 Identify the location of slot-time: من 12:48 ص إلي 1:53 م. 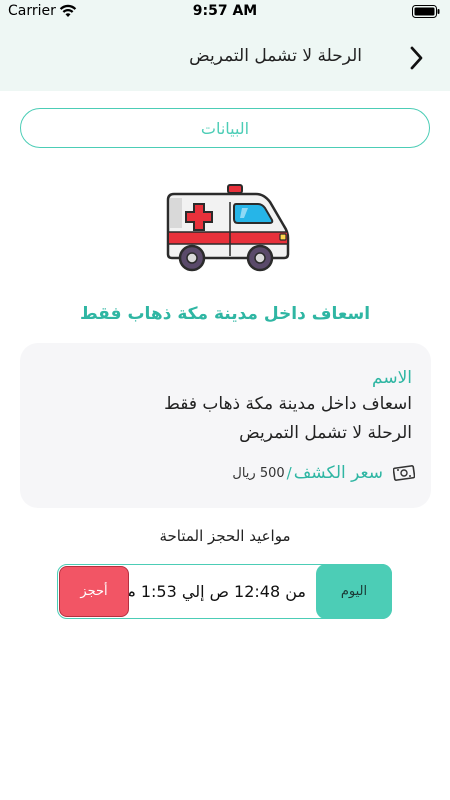
(215, 591).